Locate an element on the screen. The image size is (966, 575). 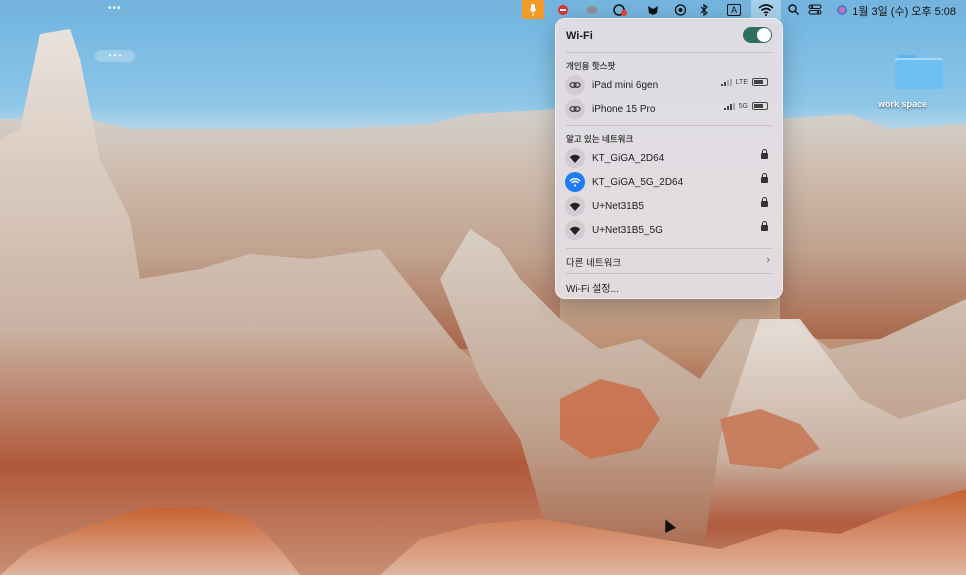
shield-icon is located at coordinates (653, 9).